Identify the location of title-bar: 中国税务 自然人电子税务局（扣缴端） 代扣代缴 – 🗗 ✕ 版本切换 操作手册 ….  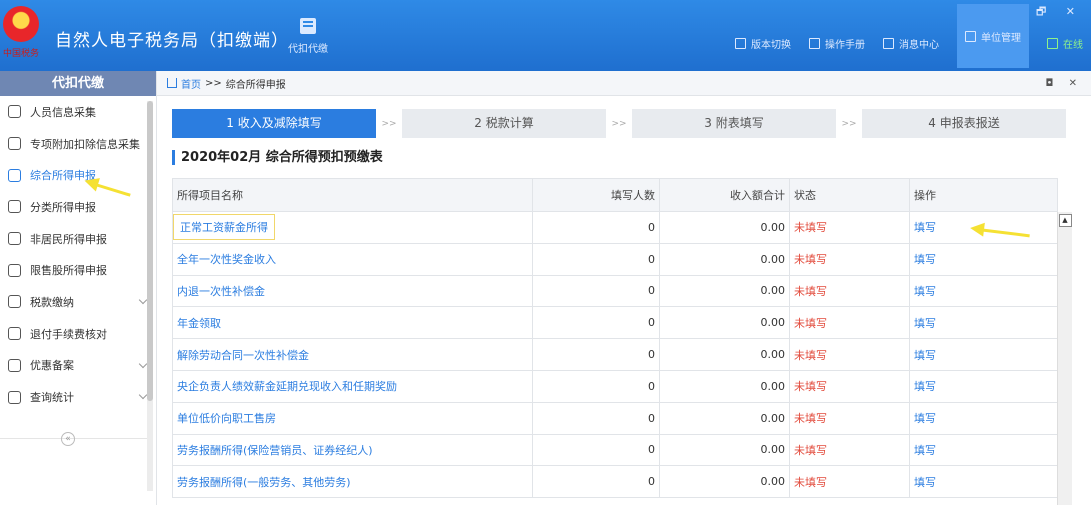
(545, 35).